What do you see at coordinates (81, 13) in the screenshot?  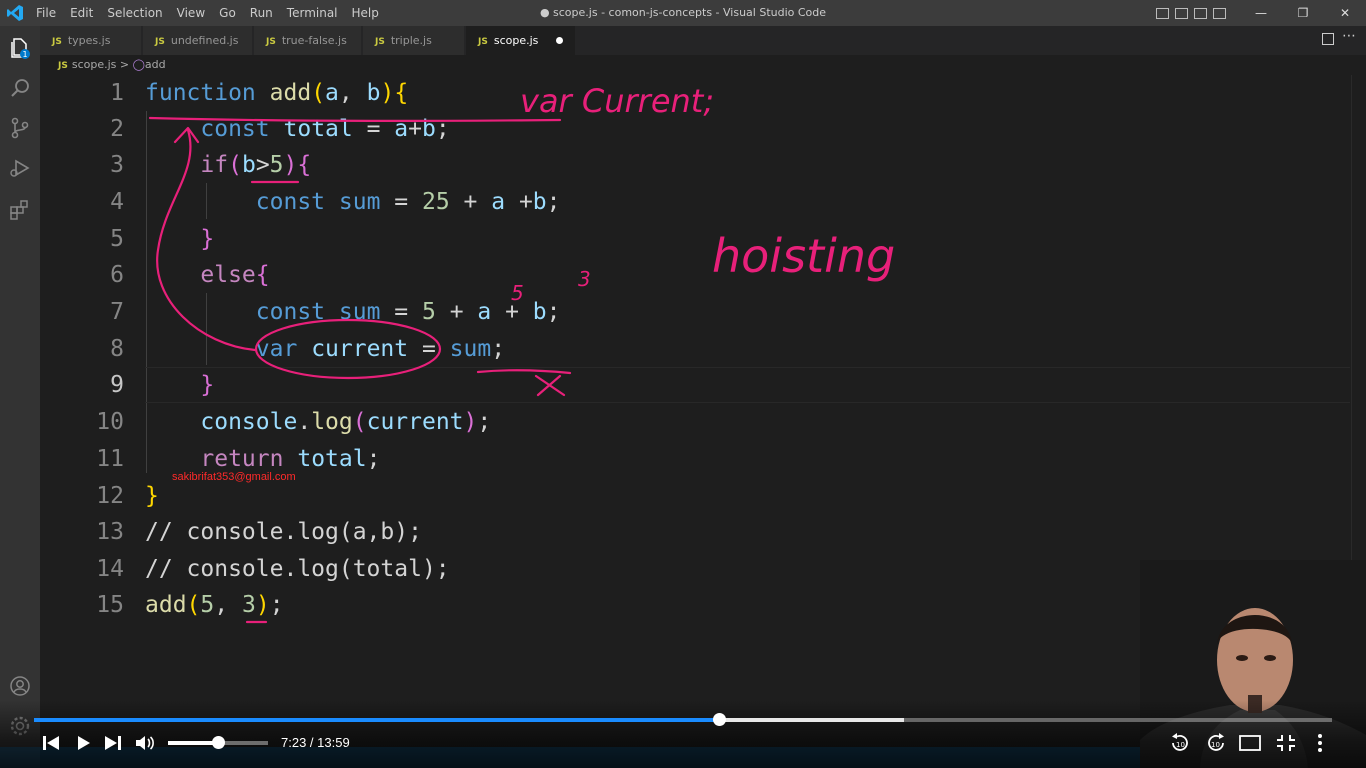 I see `menu-edit: Edit` at bounding box center [81, 13].